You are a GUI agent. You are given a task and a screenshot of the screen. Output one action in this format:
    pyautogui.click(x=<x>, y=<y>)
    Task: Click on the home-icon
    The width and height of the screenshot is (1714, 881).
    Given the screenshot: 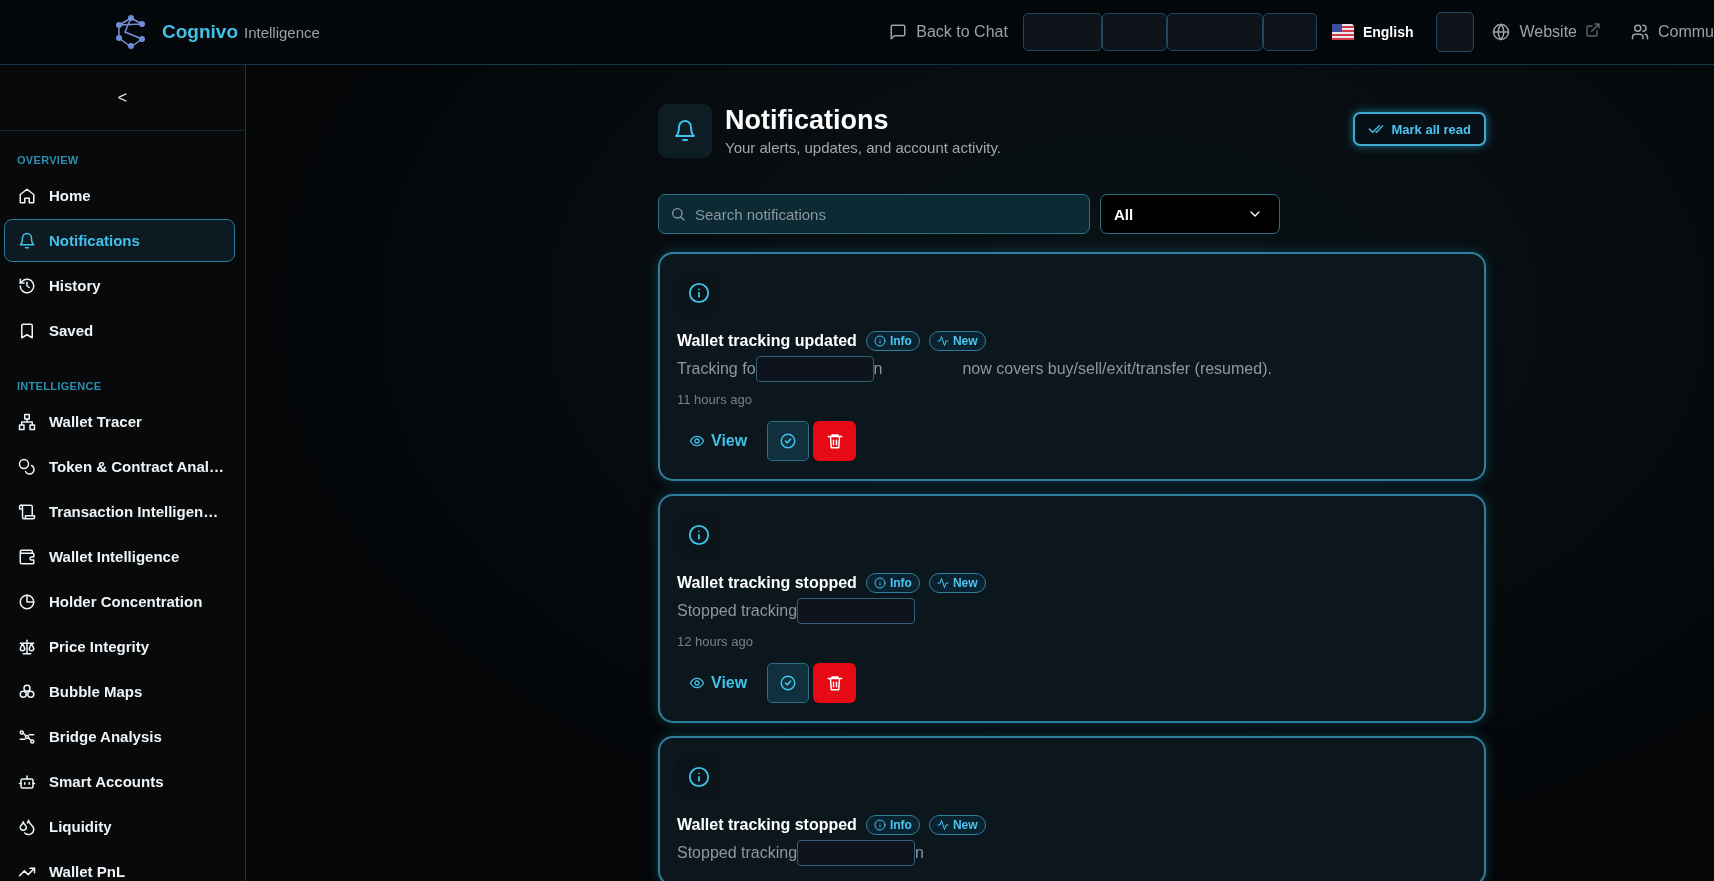 What is the action you would take?
    pyautogui.click(x=27, y=195)
    